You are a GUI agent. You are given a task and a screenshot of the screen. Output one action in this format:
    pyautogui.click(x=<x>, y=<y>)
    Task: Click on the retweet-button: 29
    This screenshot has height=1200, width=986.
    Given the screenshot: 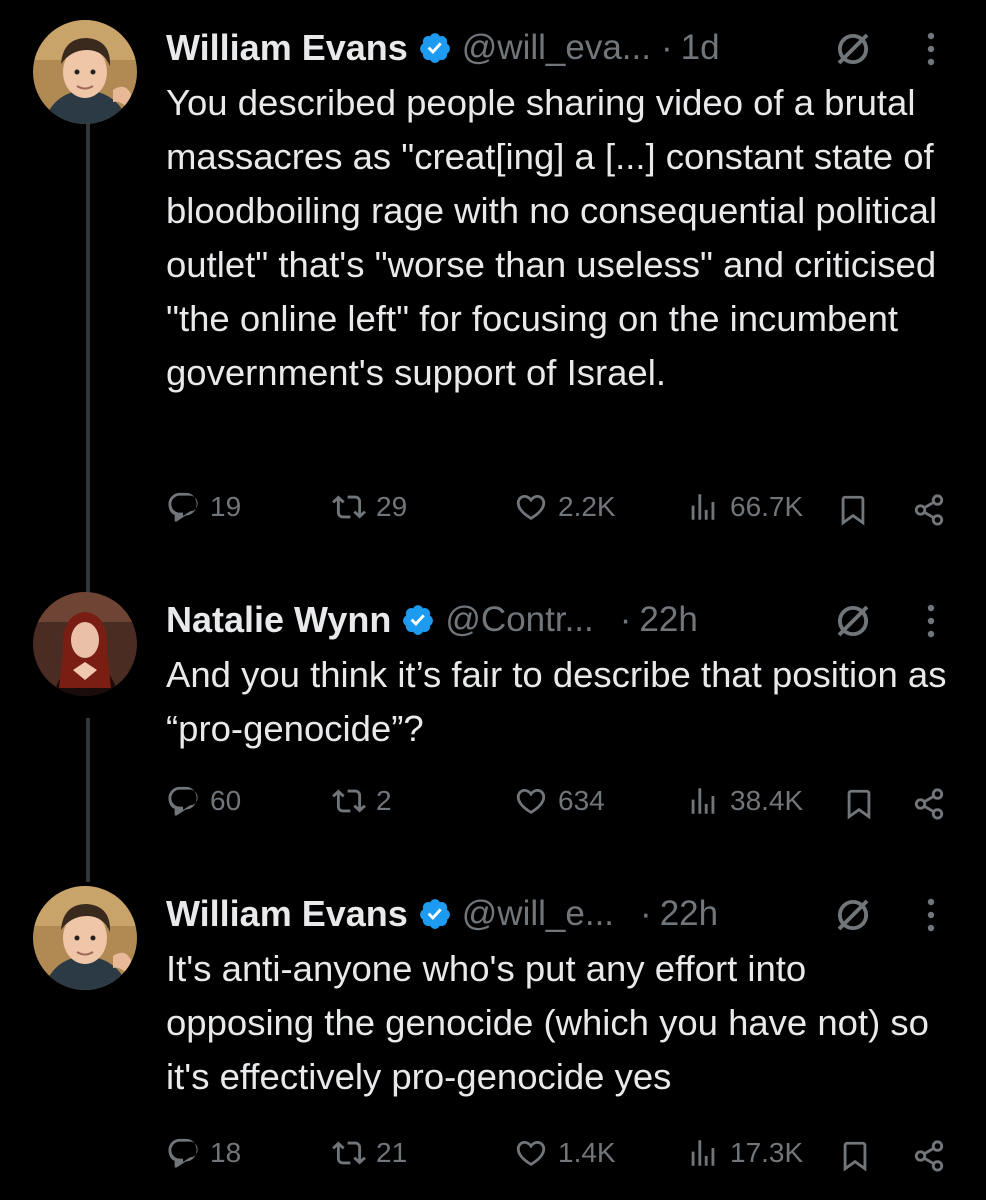 What is the action you would take?
    pyautogui.click(x=369, y=507)
    